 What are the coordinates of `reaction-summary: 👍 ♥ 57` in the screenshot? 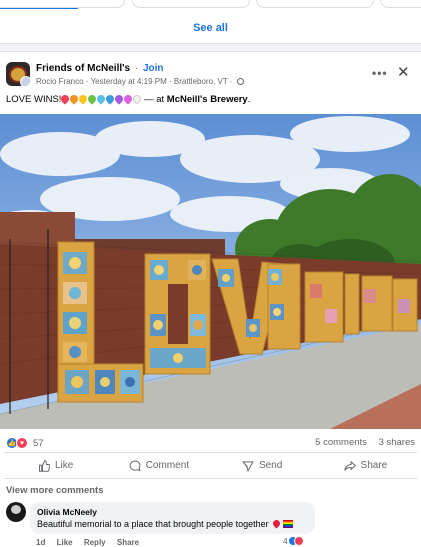 It's located at (25, 443).